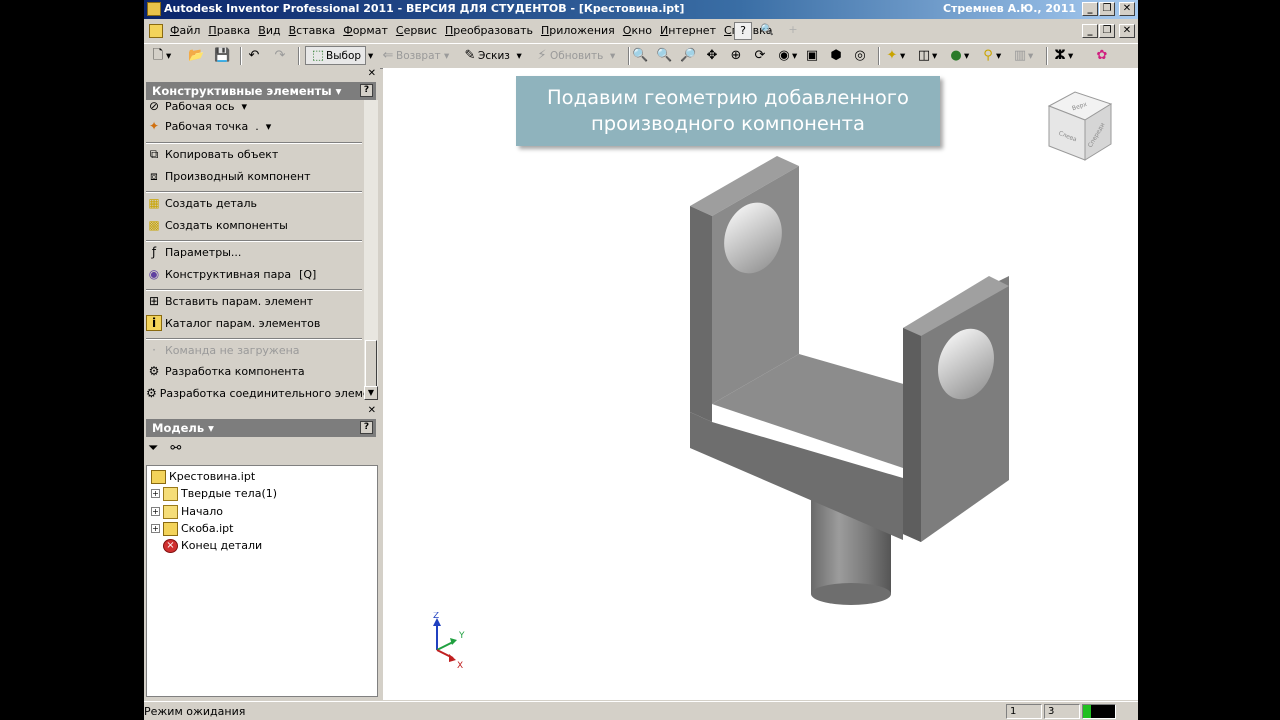 Image resolution: width=1280 pixels, height=720 pixels. I want to click on select-button: ⬚ Выбор, so click(336, 55).